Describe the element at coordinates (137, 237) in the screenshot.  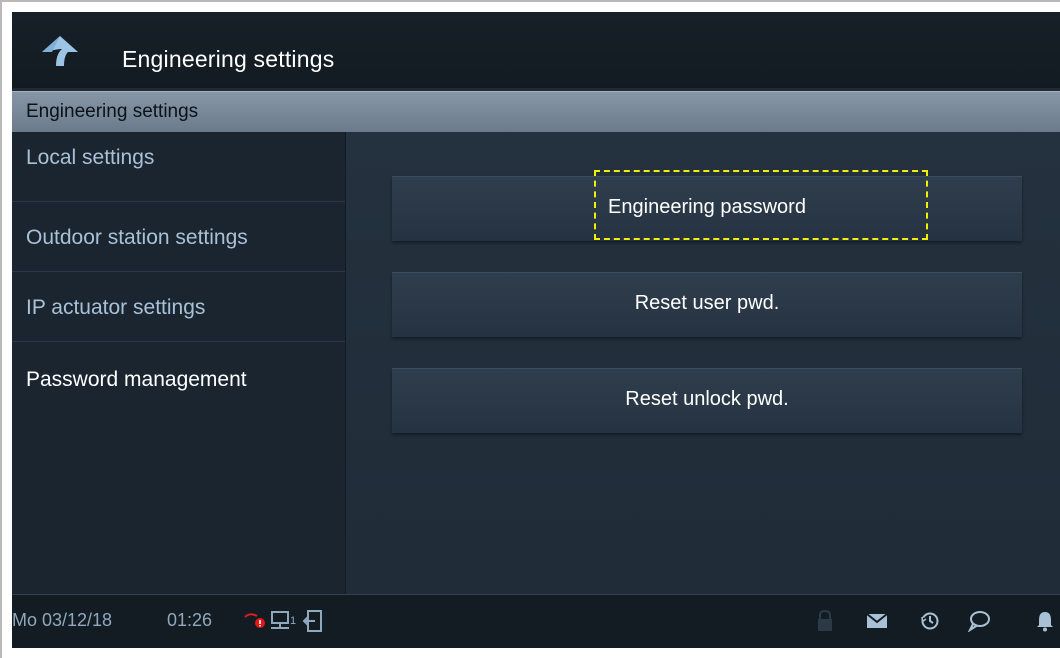
I see `sidebar-item-label: Outdoor station settings` at that location.